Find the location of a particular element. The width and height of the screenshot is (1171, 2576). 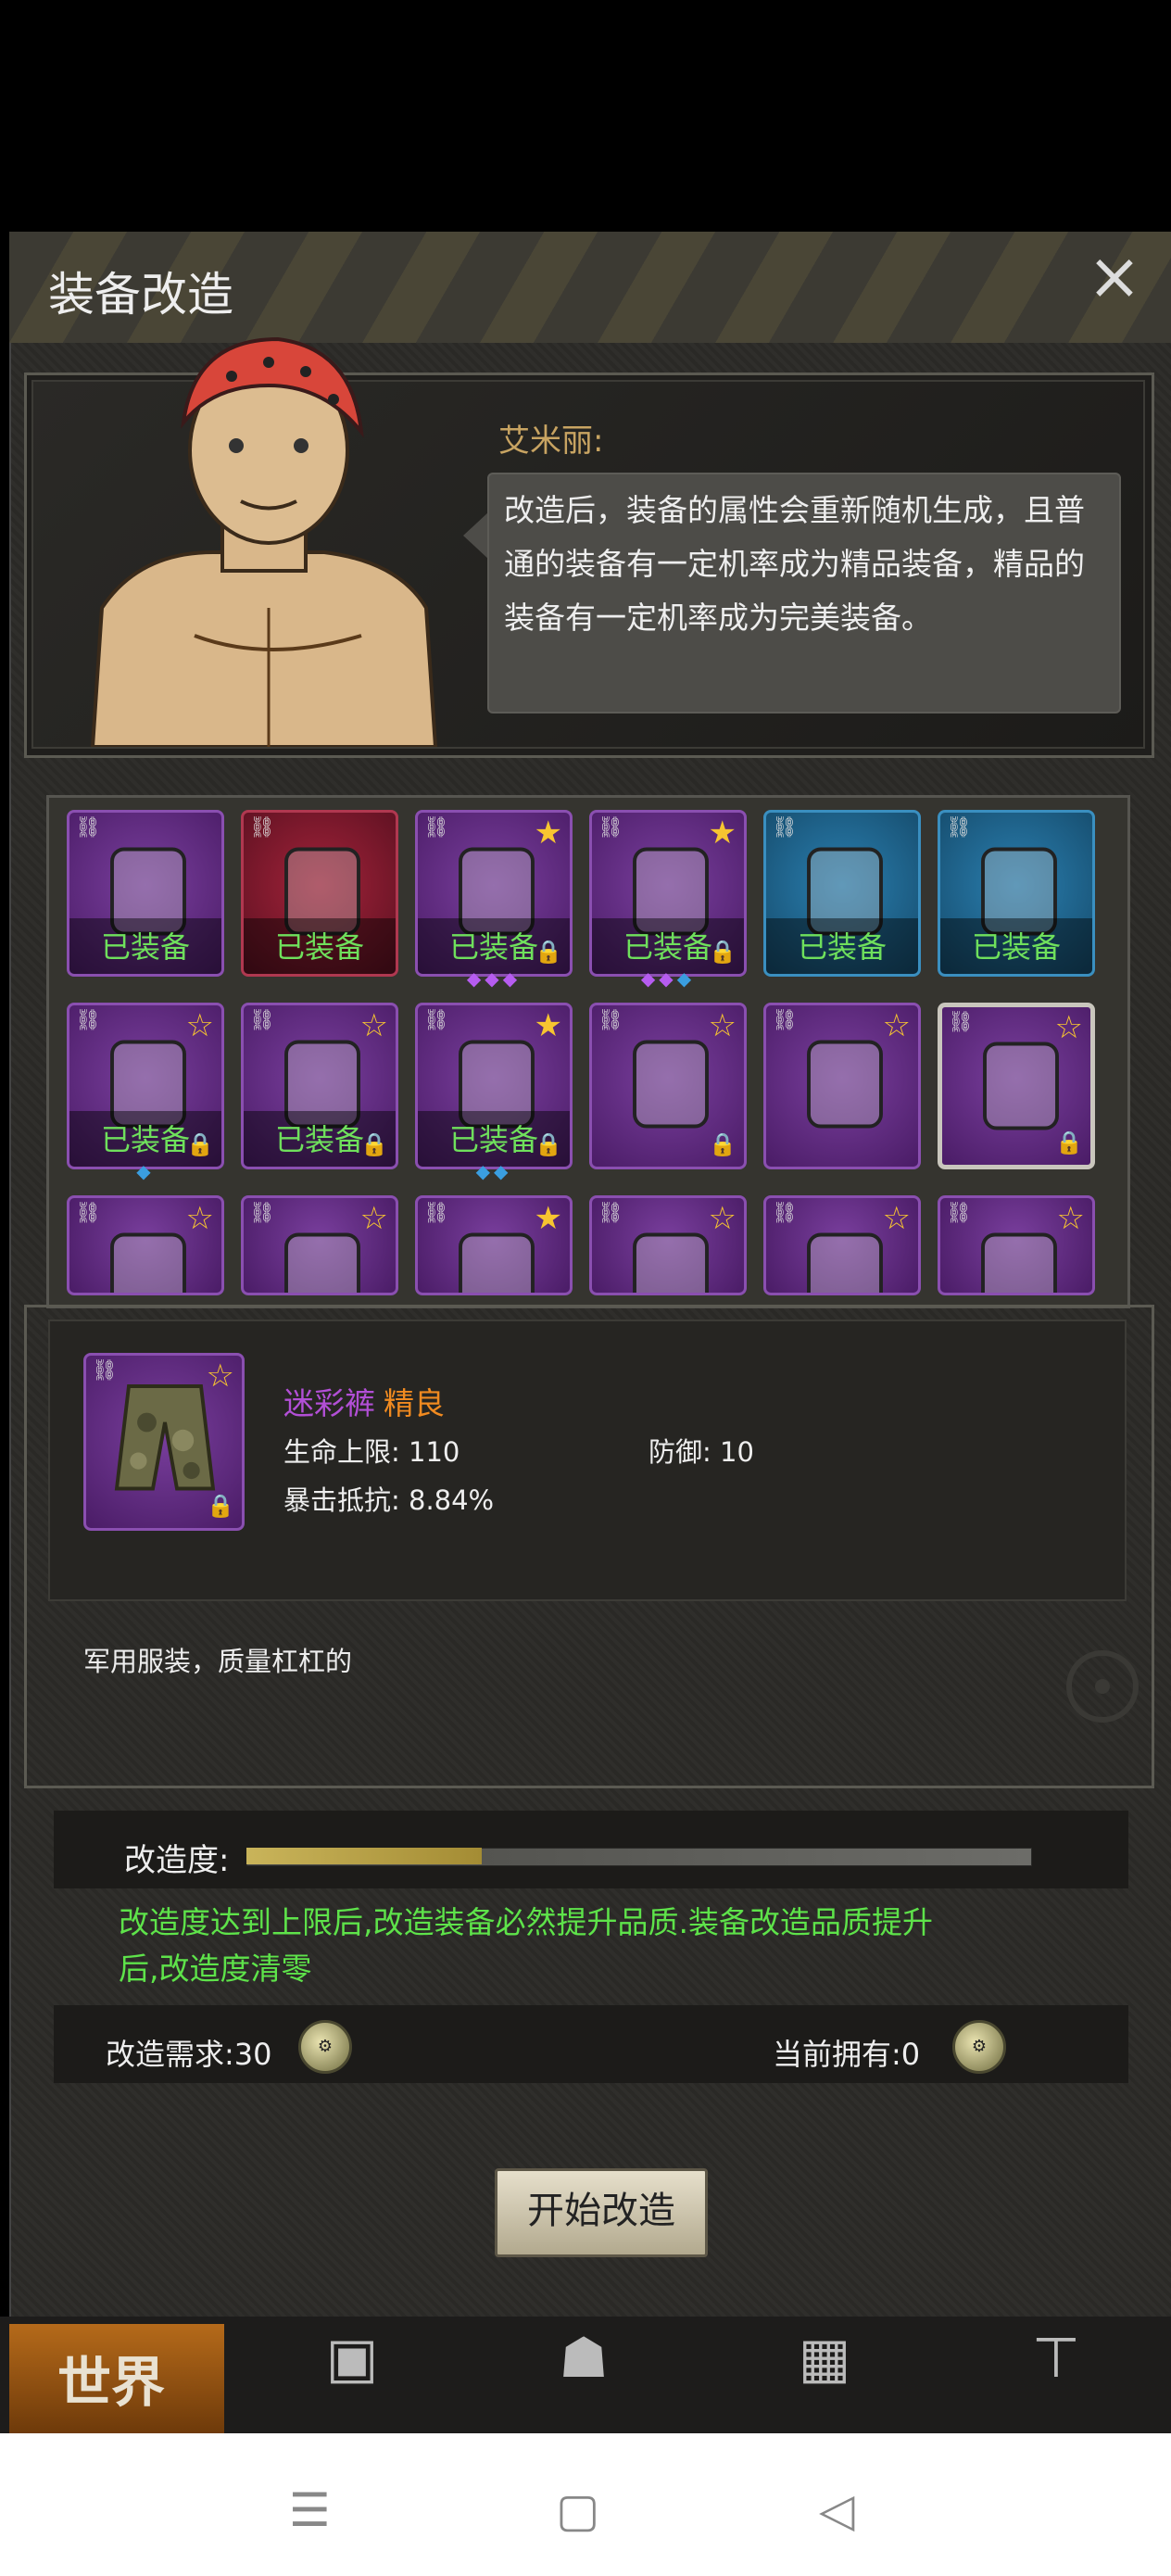

inventory-slot-machete: ⛓ ★ 已装备 🔒 is located at coordinates (494, 1086).